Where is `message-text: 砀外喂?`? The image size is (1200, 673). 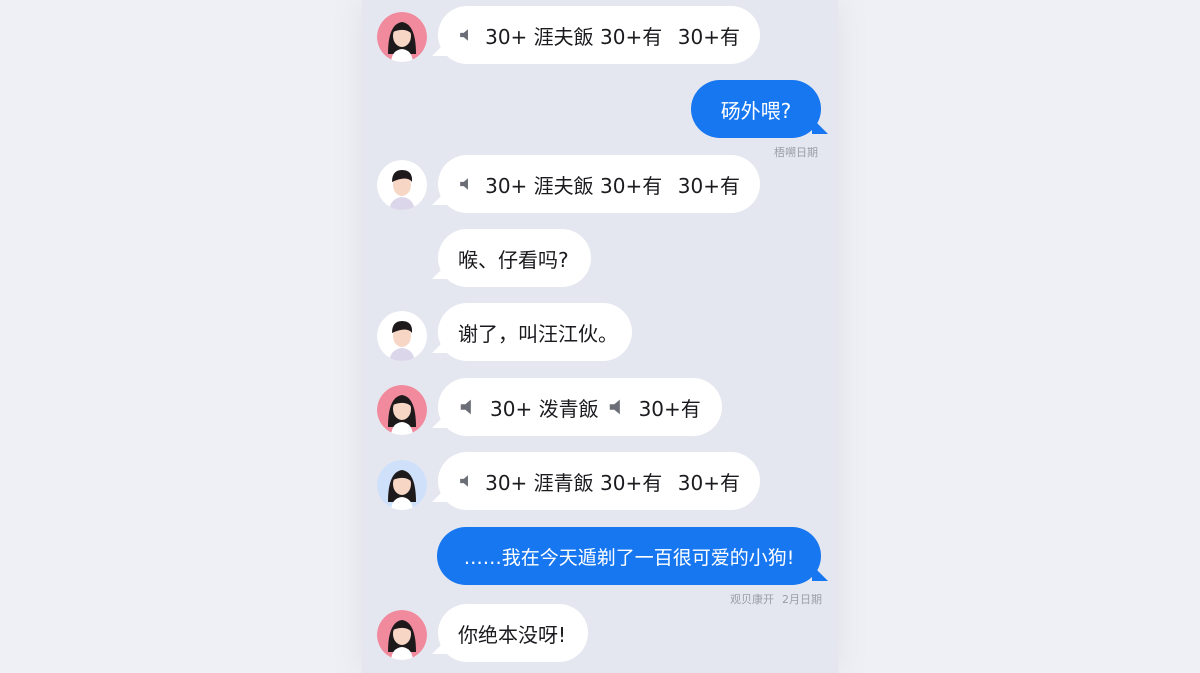 message-text: 砀外喂? is located at coordinates (756, 110).